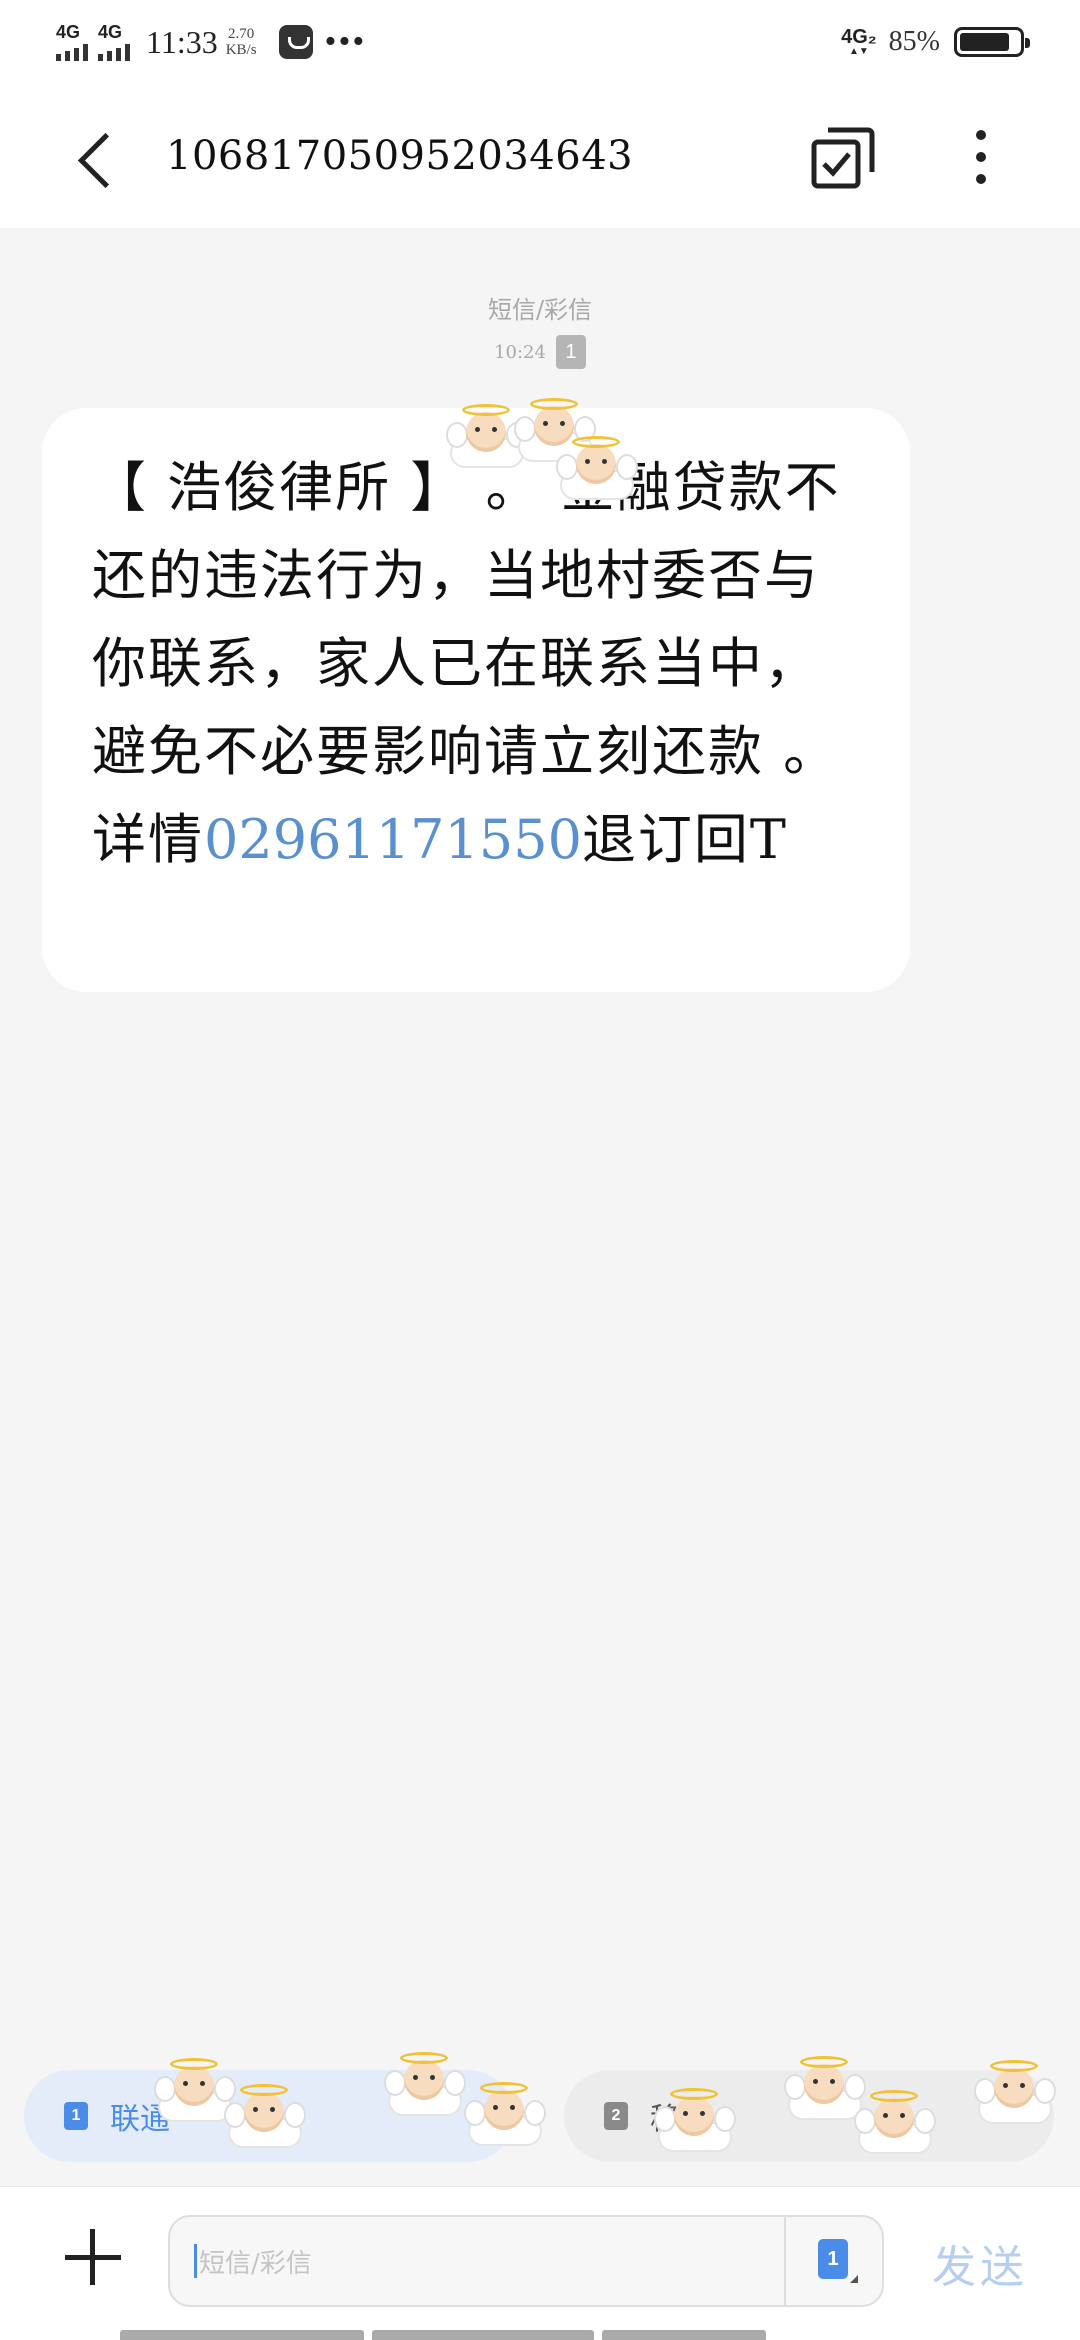 The width and height of the screenshot is (1080, 2340). I want to click on battery-icon, so click(992, 42).